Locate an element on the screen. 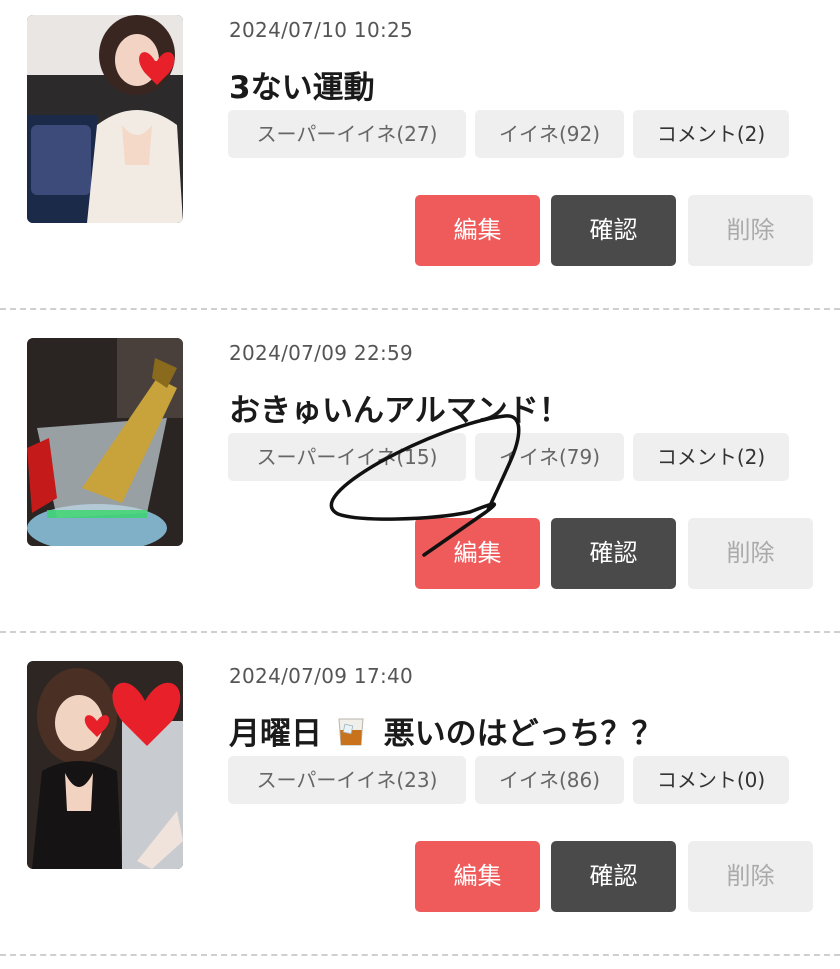  super-like-count: スーパーイイネ(15) is located at coordinates (347, 457).